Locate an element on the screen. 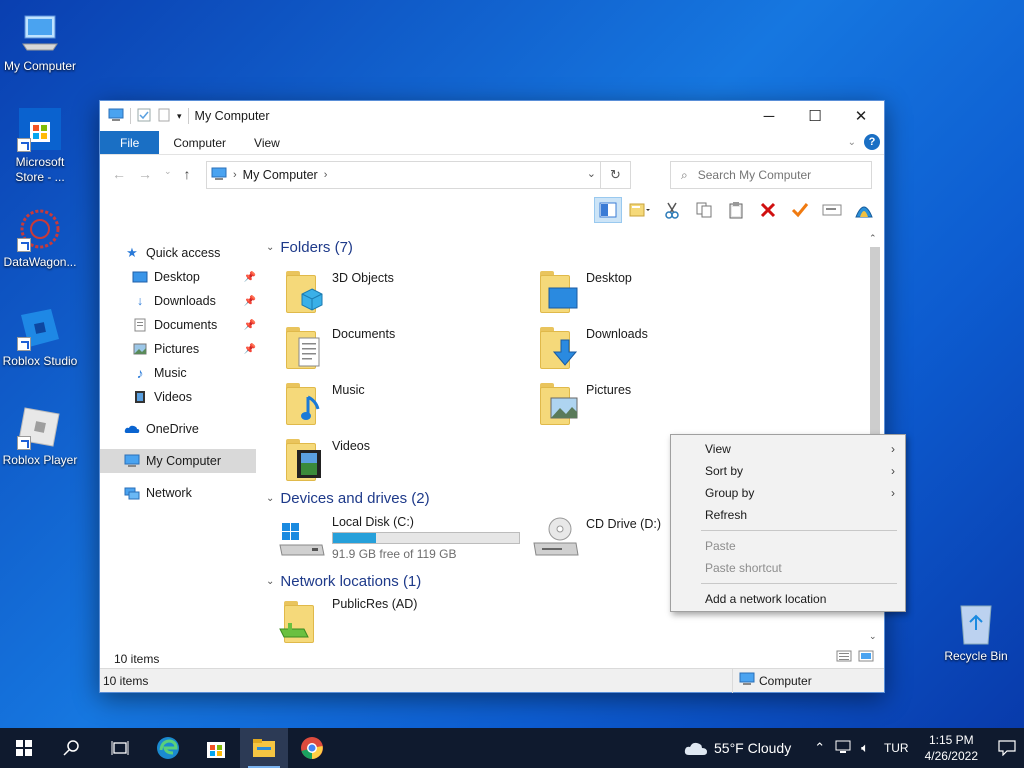 The image size is (1024, 768). network-location-publicres: PublicRes (AD) is located at coordinates (347, 620).